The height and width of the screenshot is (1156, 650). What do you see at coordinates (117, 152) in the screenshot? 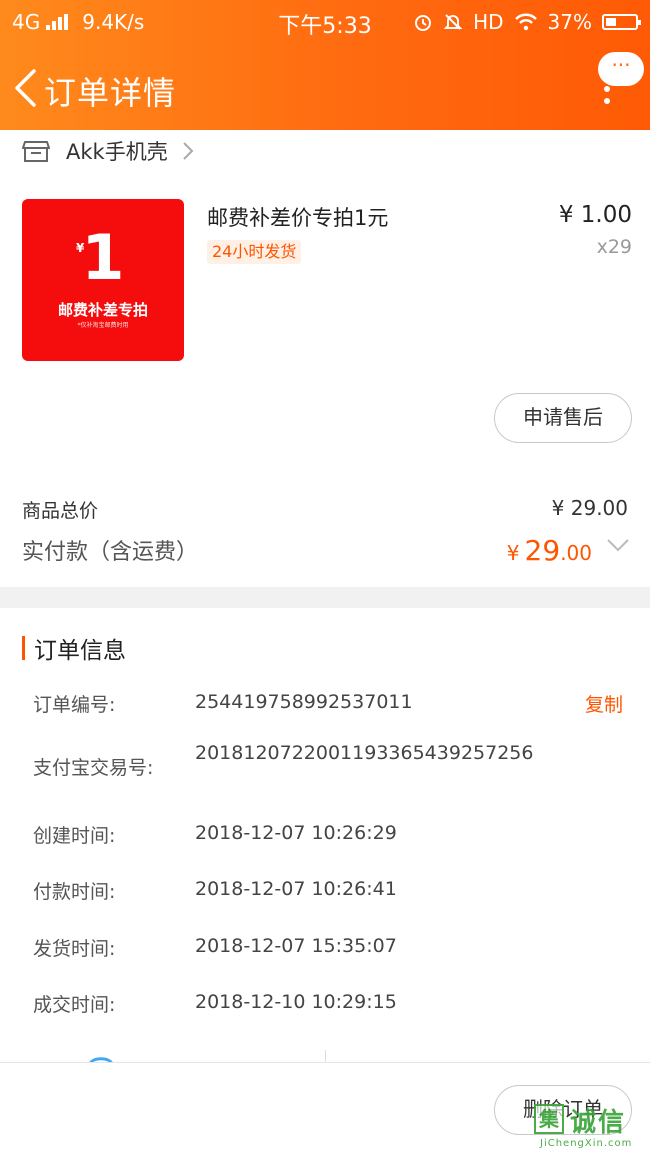
I see `shop-name: Akk手机壳` at bounding box center [117, 152].